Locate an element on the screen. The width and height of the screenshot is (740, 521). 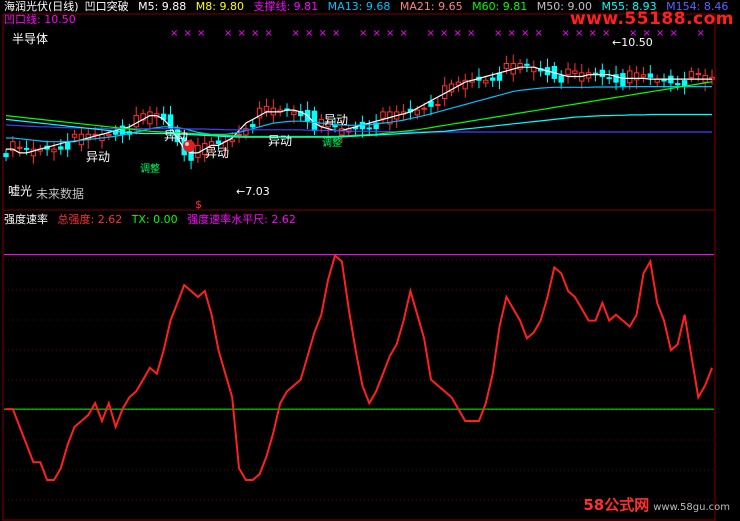
annotation-tiaozhan-1: 调整 is located at coordinates (150, 168).